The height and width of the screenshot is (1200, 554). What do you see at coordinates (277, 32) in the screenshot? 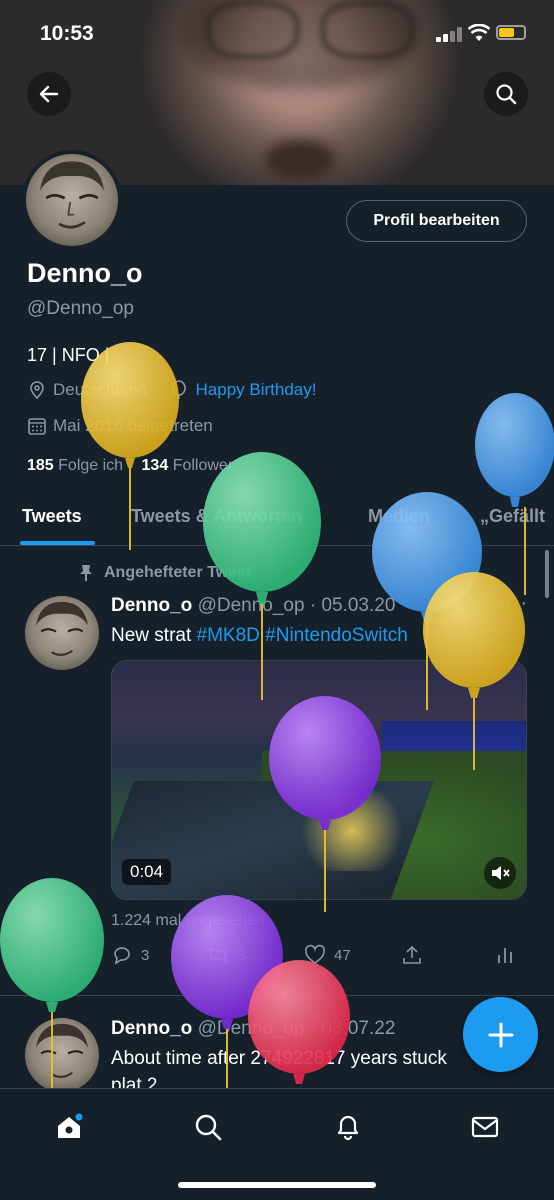
I see `status-bar: 10:53` at bounding box center [277, 32].